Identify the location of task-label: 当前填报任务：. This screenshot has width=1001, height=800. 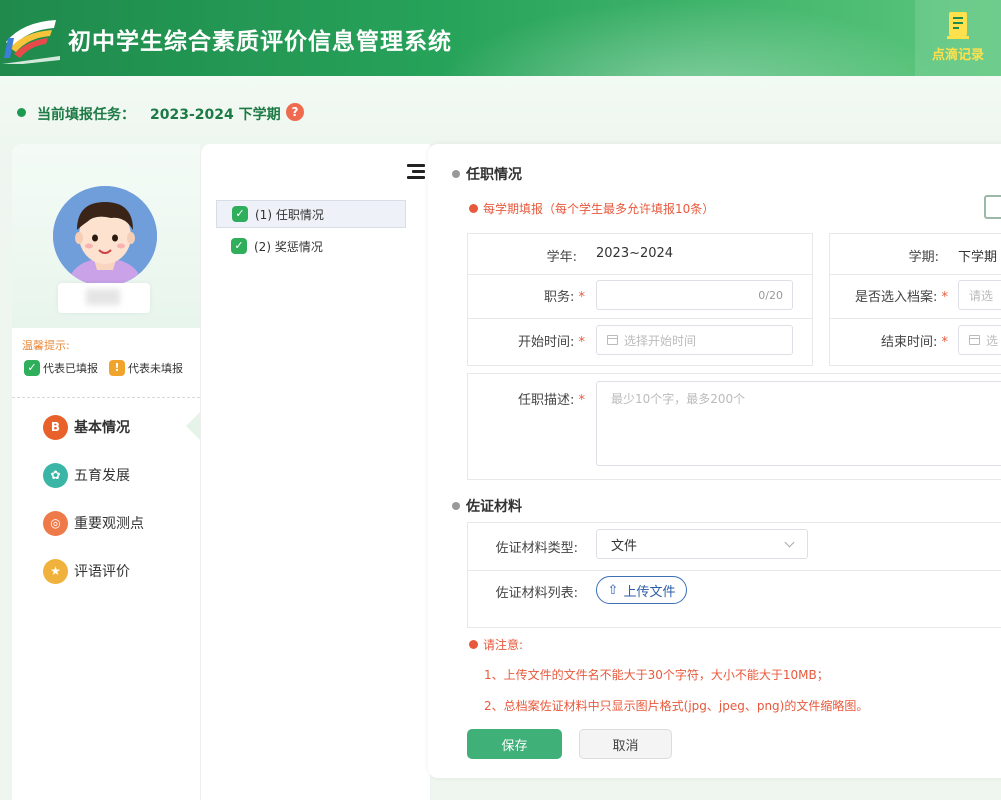
(86, 115).